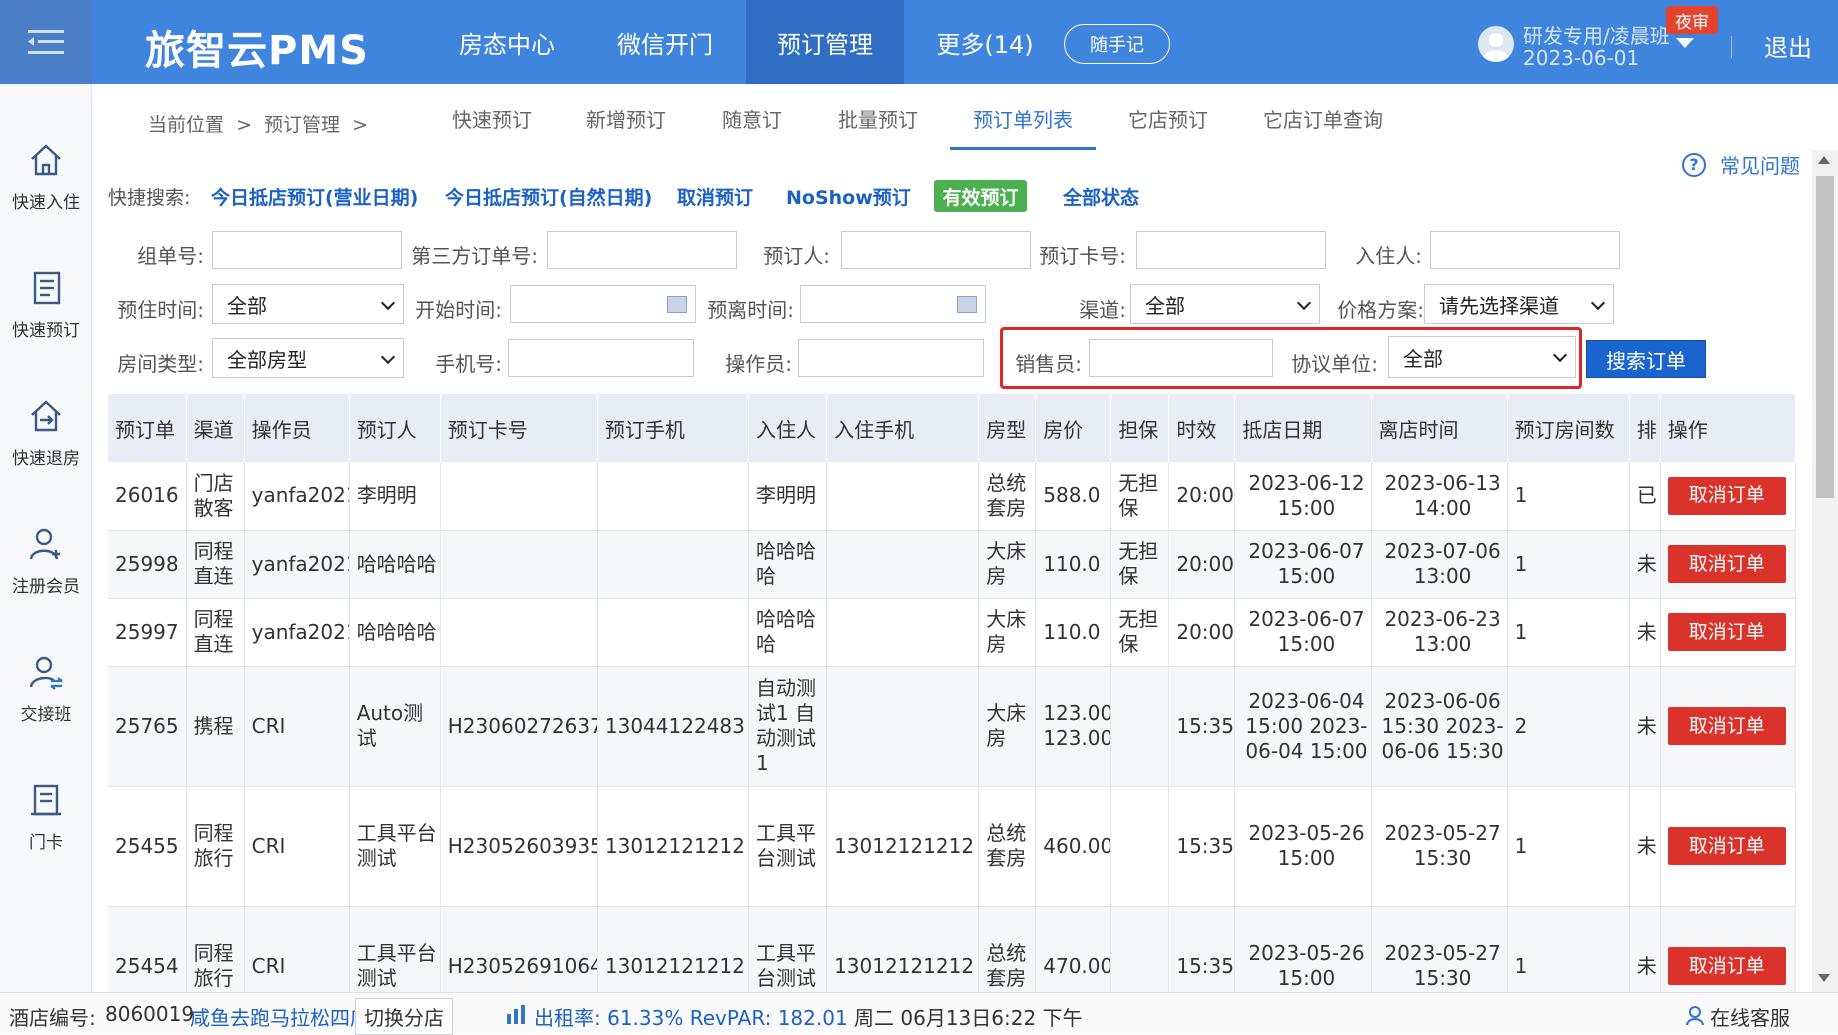  I want to click on booker-cell: 哈哈哈哈, so click(395, 632).